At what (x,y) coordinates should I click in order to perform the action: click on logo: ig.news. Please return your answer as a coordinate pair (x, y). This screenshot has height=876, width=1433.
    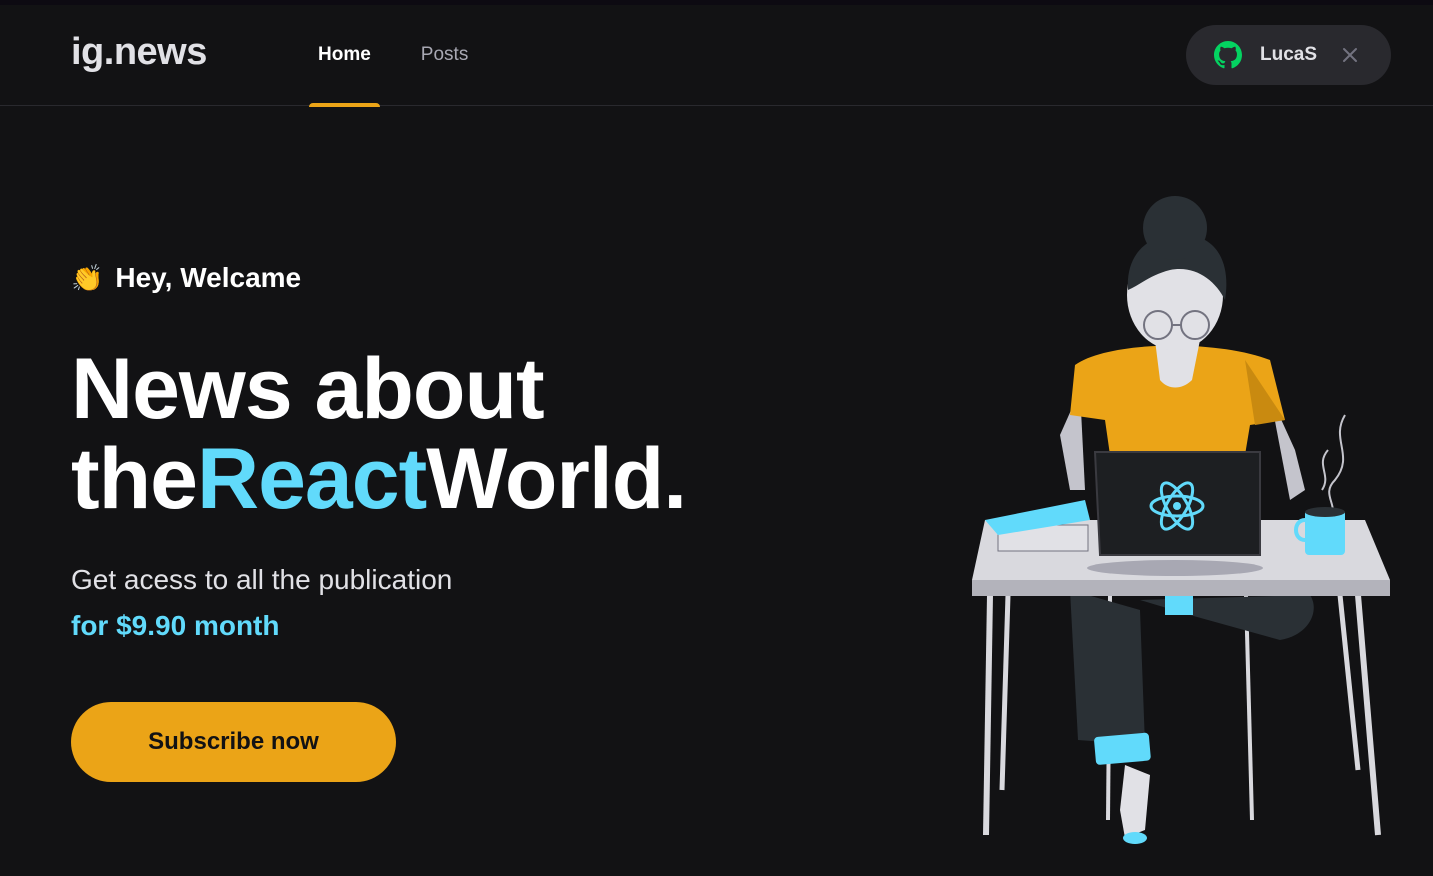
    Looking at the image, I should click on (139, 52).